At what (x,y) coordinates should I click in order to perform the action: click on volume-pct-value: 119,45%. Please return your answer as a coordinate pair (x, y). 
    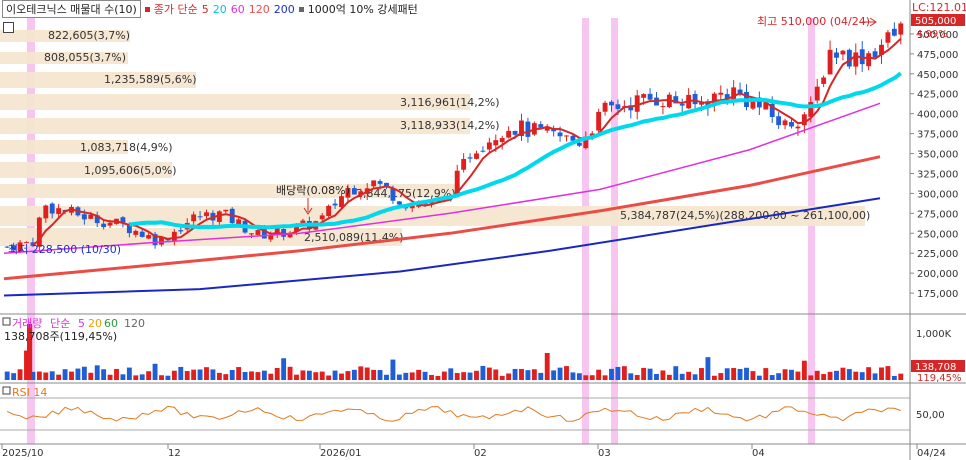
    Looking at the image, I should click on (939, 378).